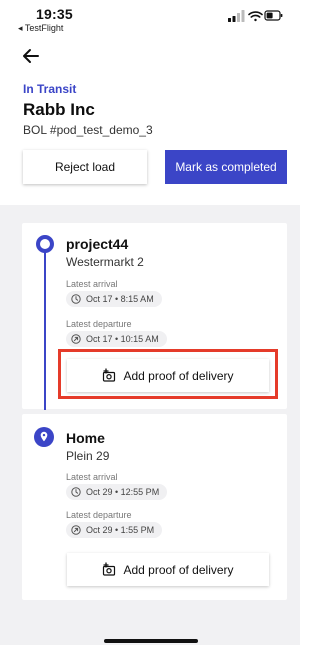  Describe the element at coordinates (109, 569) in the screenshot. I see `add-photo-icon` at that location.